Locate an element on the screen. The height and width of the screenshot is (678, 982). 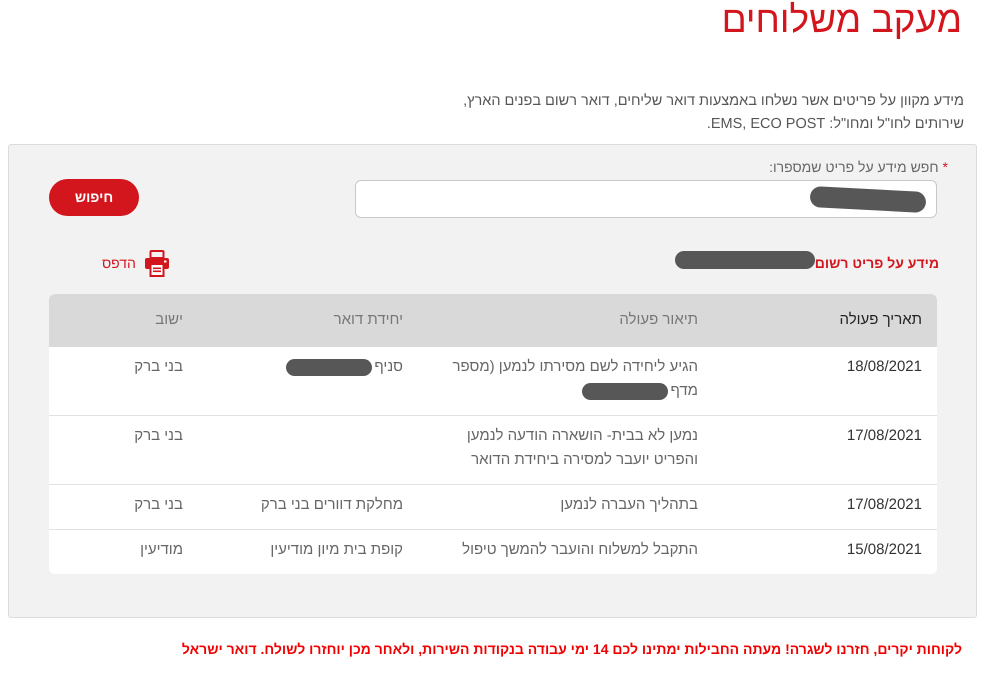
table-cell: מחלקת דוורים בני ברק is located at coordinates (331, 504).